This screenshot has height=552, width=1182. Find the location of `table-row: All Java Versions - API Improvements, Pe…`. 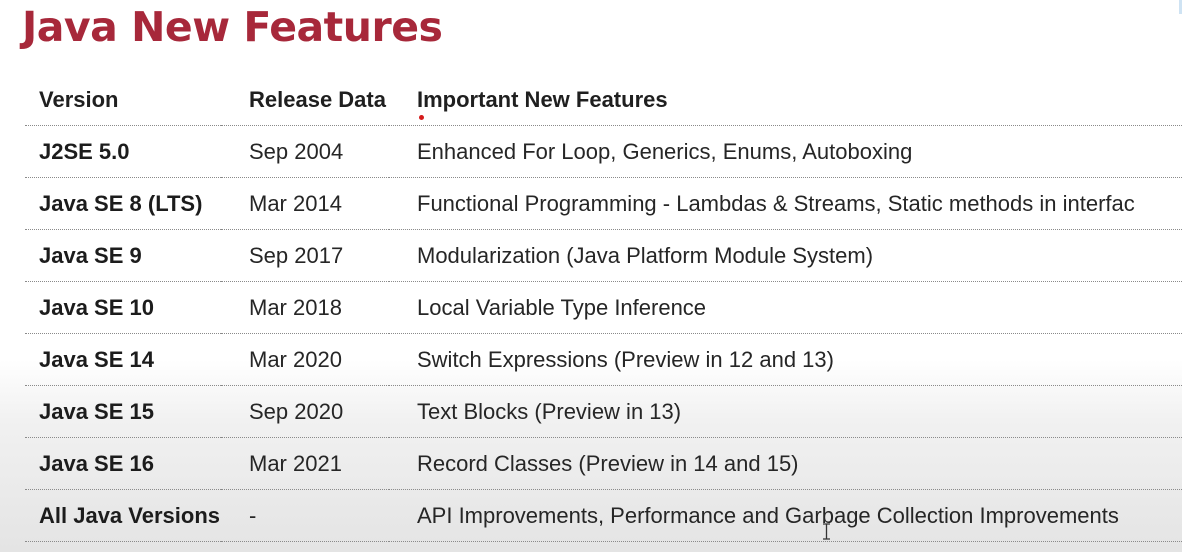

table-row: All Java Versions - API Improvements, Pe… is located at coordinates (603, 515).